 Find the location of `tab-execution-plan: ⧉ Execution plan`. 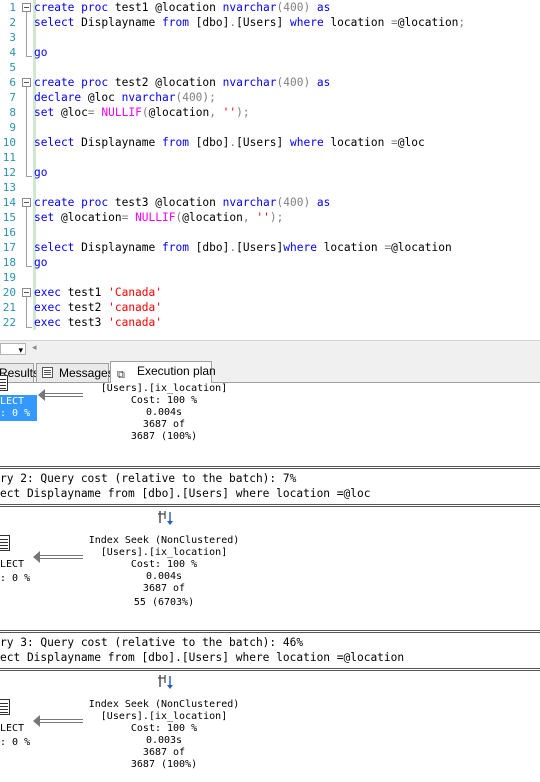

tab-execution-plan: ⧉ Execution plan is located at coordinates (163, 372).